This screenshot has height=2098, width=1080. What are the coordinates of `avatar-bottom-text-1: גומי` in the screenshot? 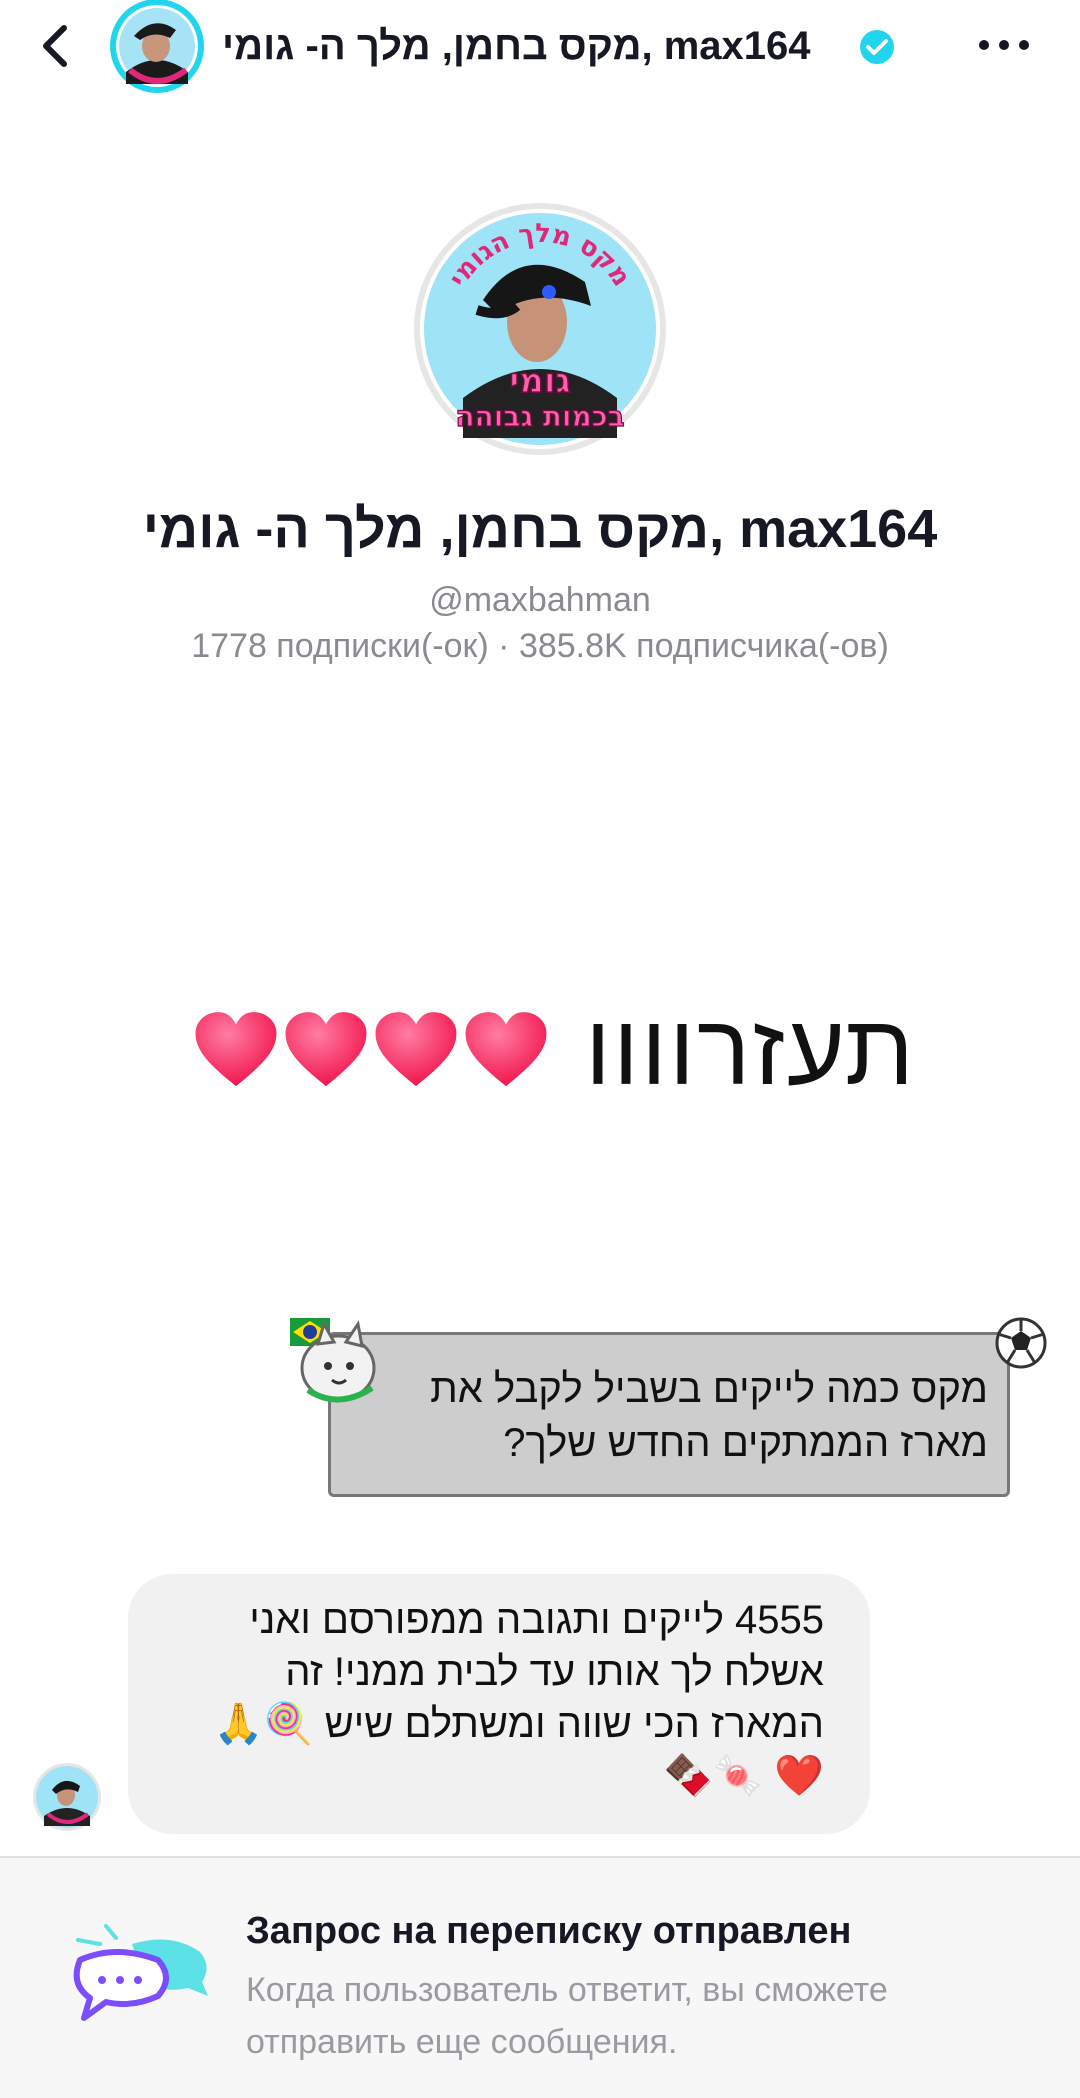 It's located at (539, 381).